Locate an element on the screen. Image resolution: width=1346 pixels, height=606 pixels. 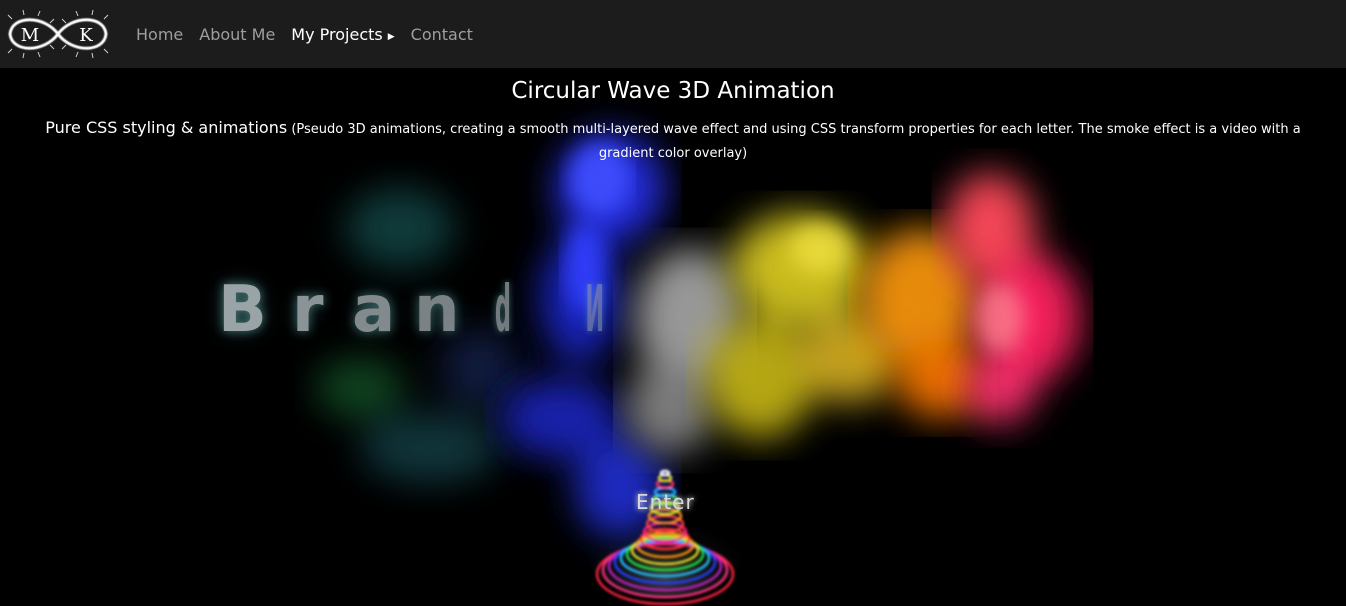
page-title: Circular Wave 3D Animation is located at coordinates (673, 91).